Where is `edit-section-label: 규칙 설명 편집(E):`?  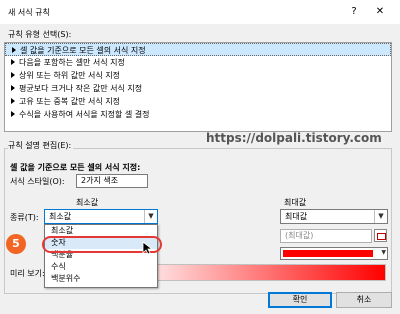
edit-section-label: 규칙 설명 편집(E): is located at coordinates (41, 145).